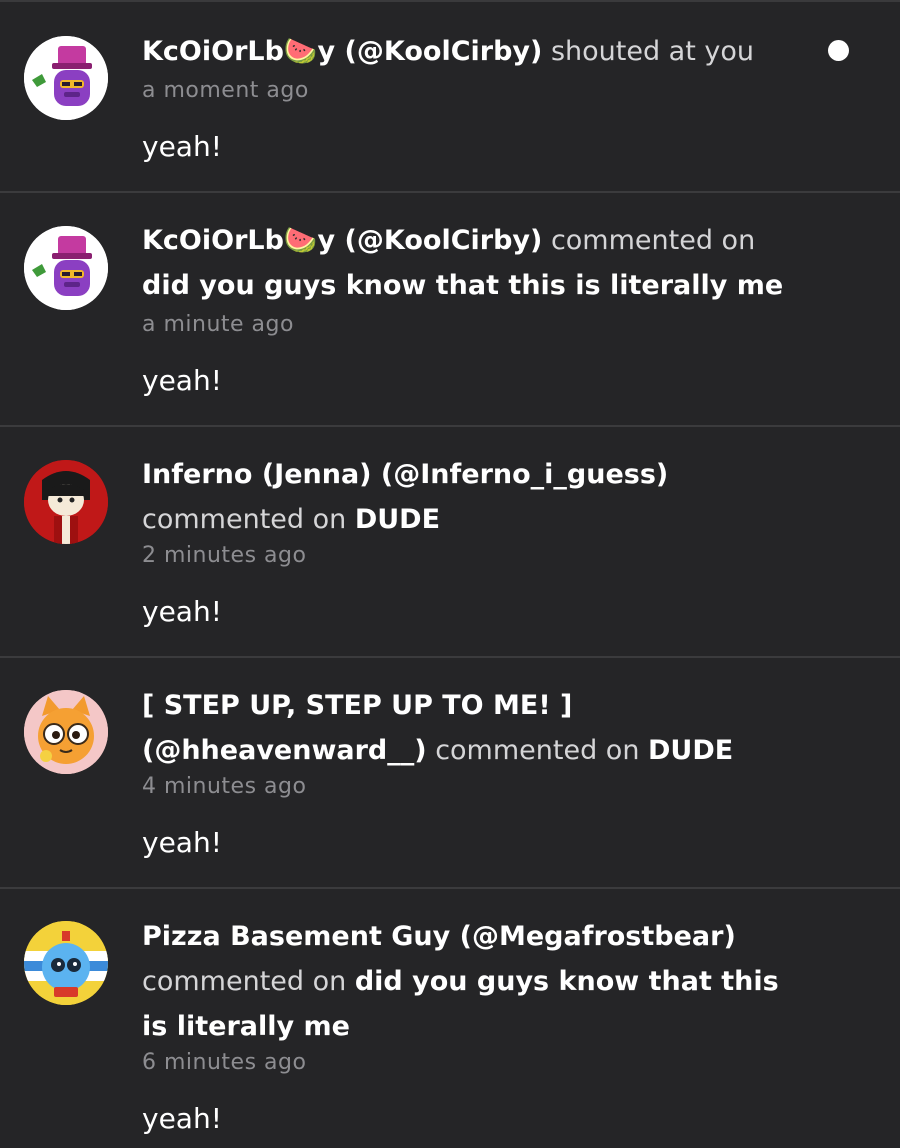  Describe the element at coordinates (224, 786) in the screenshot. I see `timestamp: 4 minutes ago` at that location.